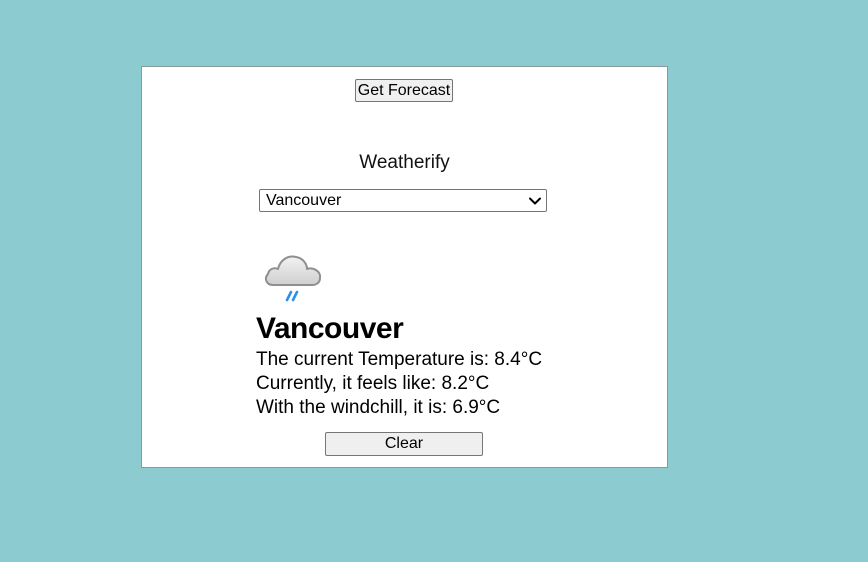 This screenshot has height=562, width=868. What do you see at coordinates (373, 383) in the screenshot?
I see `feels-like-text: Currently, it feels like: 8.2°C` at bounding box center [373, 383].